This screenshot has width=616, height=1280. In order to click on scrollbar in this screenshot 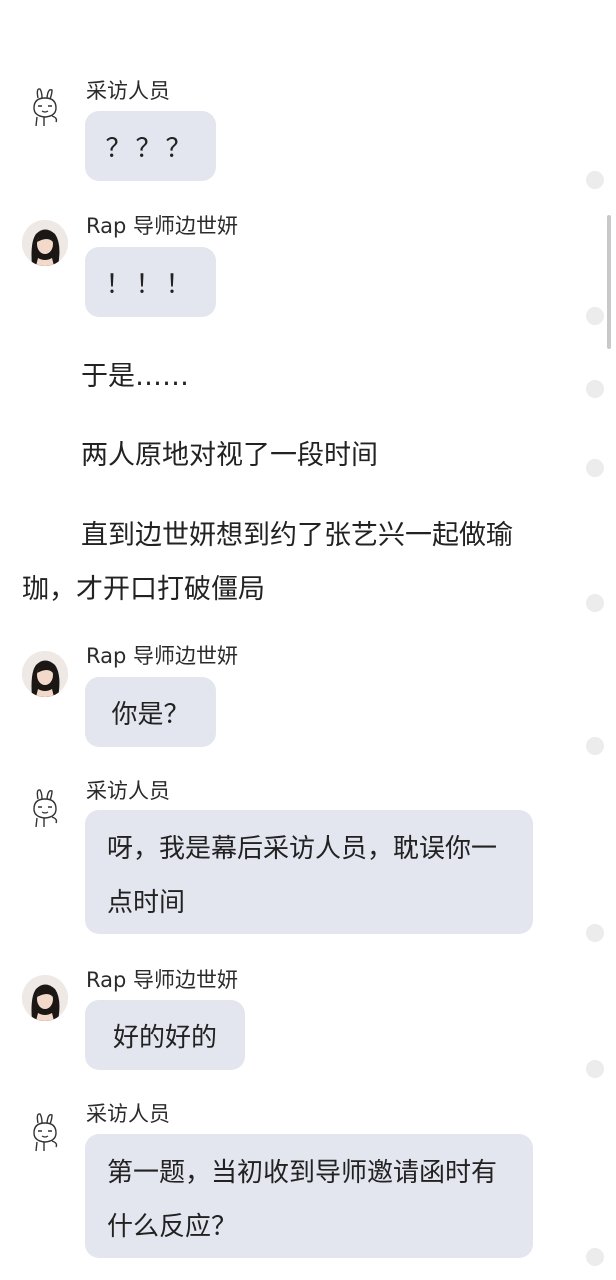, I will do `click(609, 282)`.